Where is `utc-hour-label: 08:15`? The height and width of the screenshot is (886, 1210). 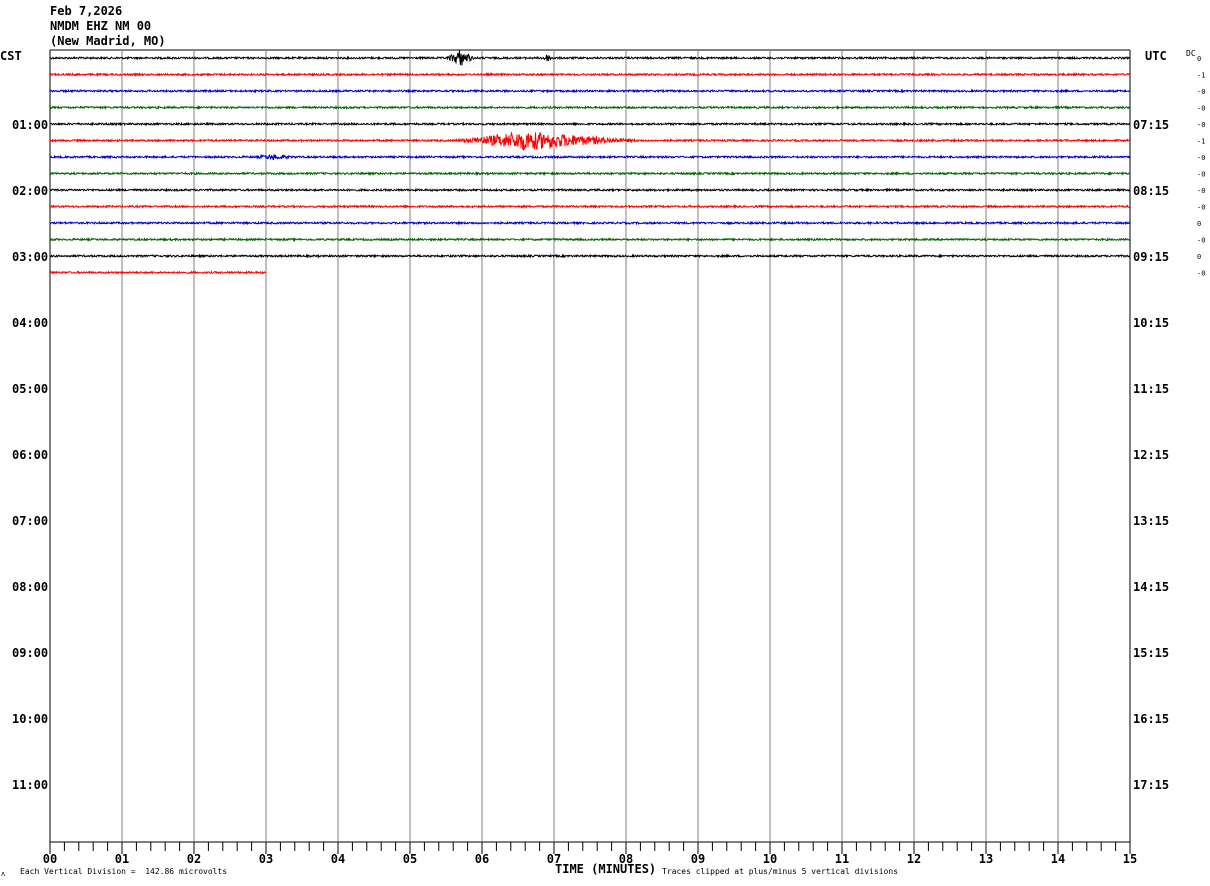
utc-hour-label: 08:15 is located at coordinates (1151, 191).